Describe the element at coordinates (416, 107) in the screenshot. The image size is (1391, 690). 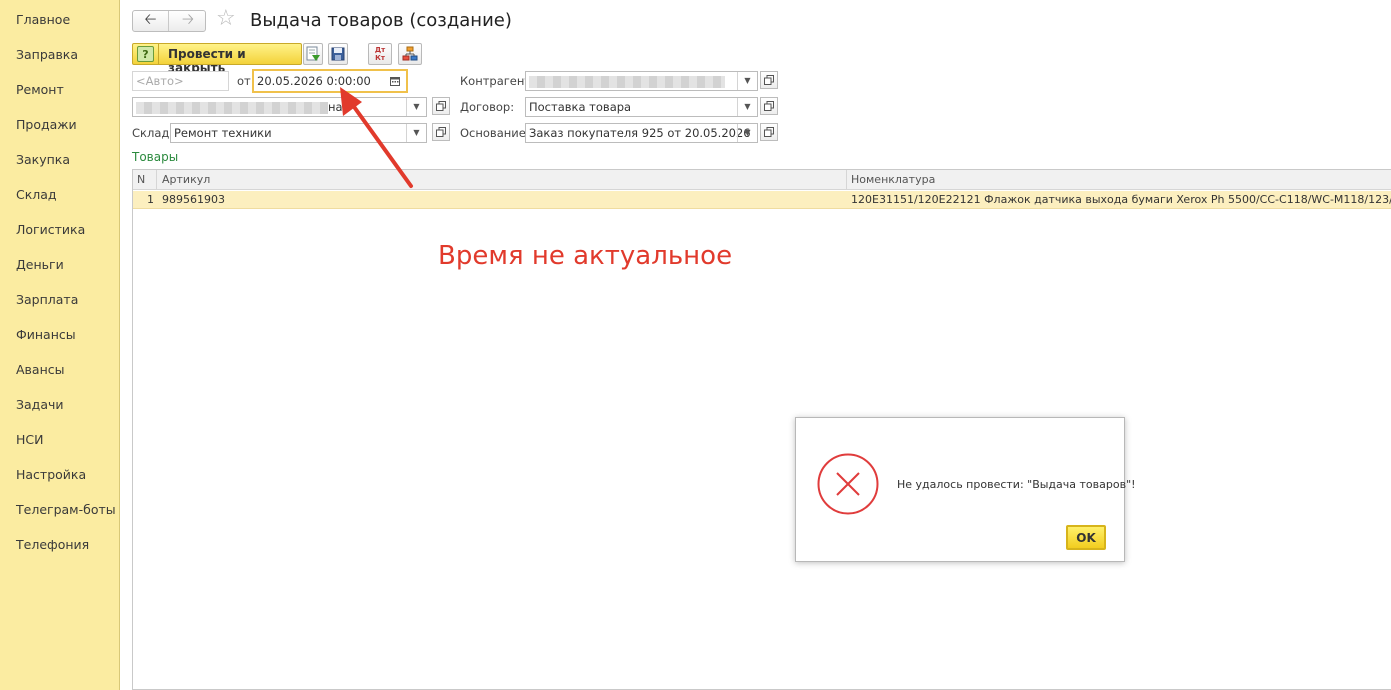
I see `organization-dropdown-icon: ▼` at that location.